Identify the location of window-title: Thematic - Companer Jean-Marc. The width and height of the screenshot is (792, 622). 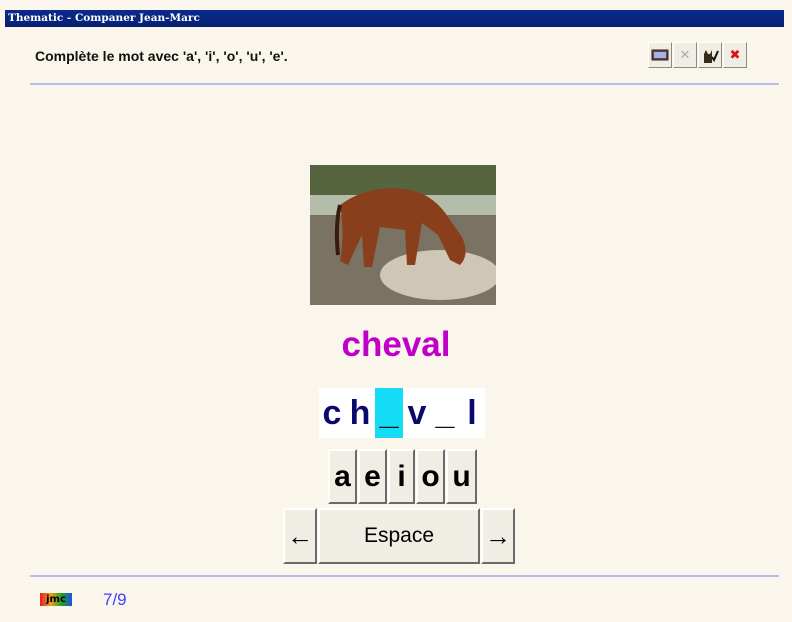
(394, 18).